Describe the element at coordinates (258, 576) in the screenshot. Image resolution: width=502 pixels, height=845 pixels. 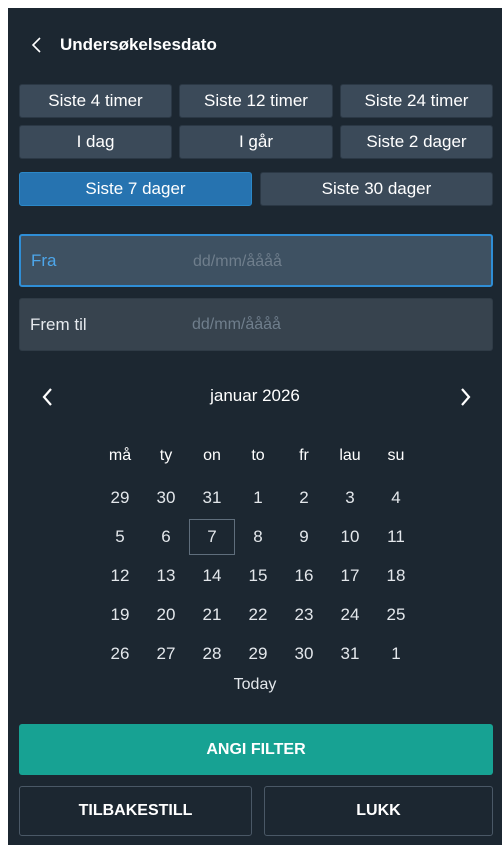
I see `calendar-day: 15` at that location.